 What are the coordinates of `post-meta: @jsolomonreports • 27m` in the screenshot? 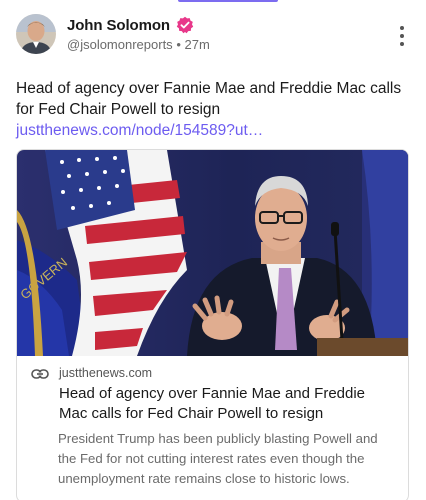 It's located at (138, 44).